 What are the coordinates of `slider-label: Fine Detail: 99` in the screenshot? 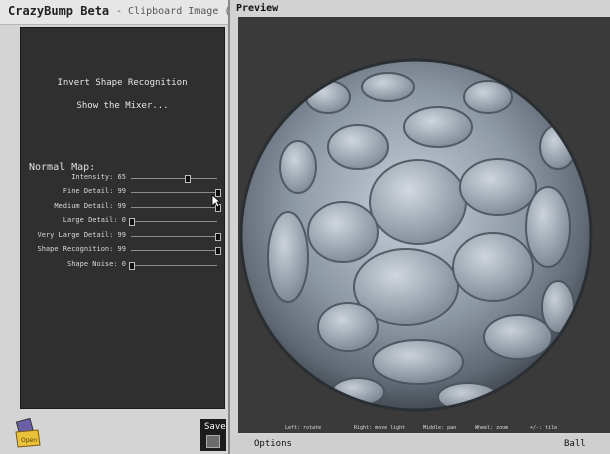 It's located at (94, 191).